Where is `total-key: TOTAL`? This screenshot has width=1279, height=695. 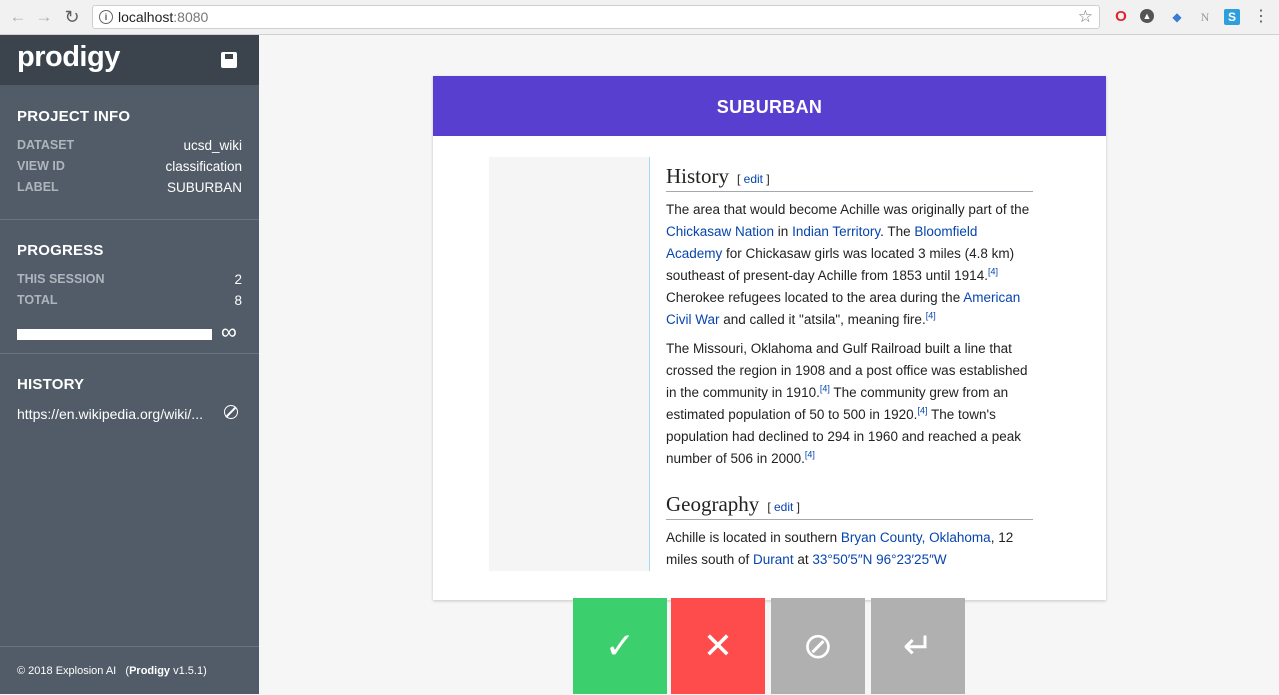
total-key: TOTAL is located at coordinates (37, 300).